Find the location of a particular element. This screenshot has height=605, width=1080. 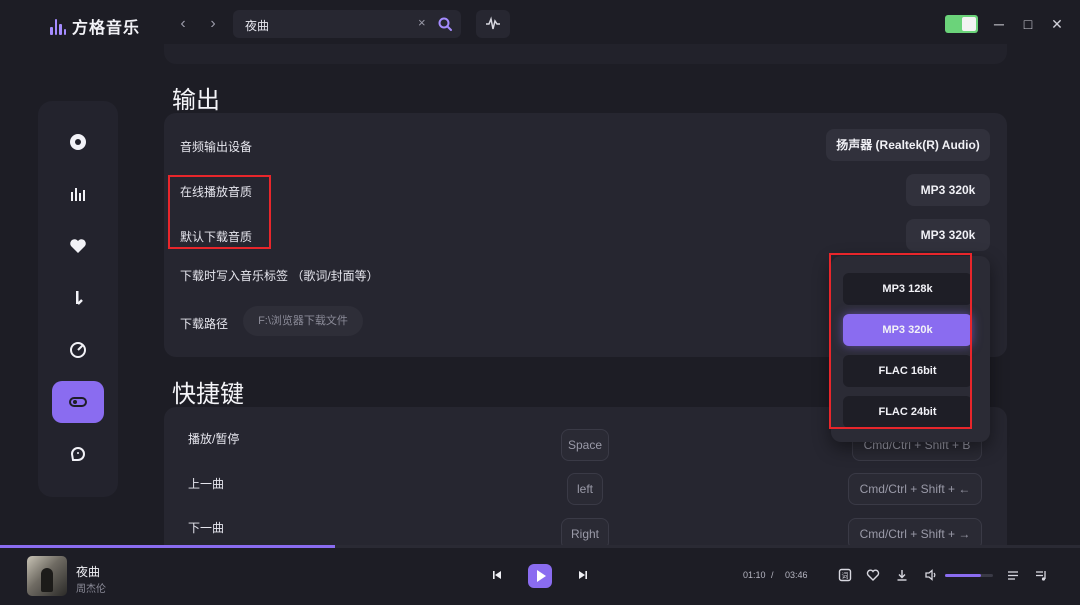

volume-icon is located at coordinates (931, 575).